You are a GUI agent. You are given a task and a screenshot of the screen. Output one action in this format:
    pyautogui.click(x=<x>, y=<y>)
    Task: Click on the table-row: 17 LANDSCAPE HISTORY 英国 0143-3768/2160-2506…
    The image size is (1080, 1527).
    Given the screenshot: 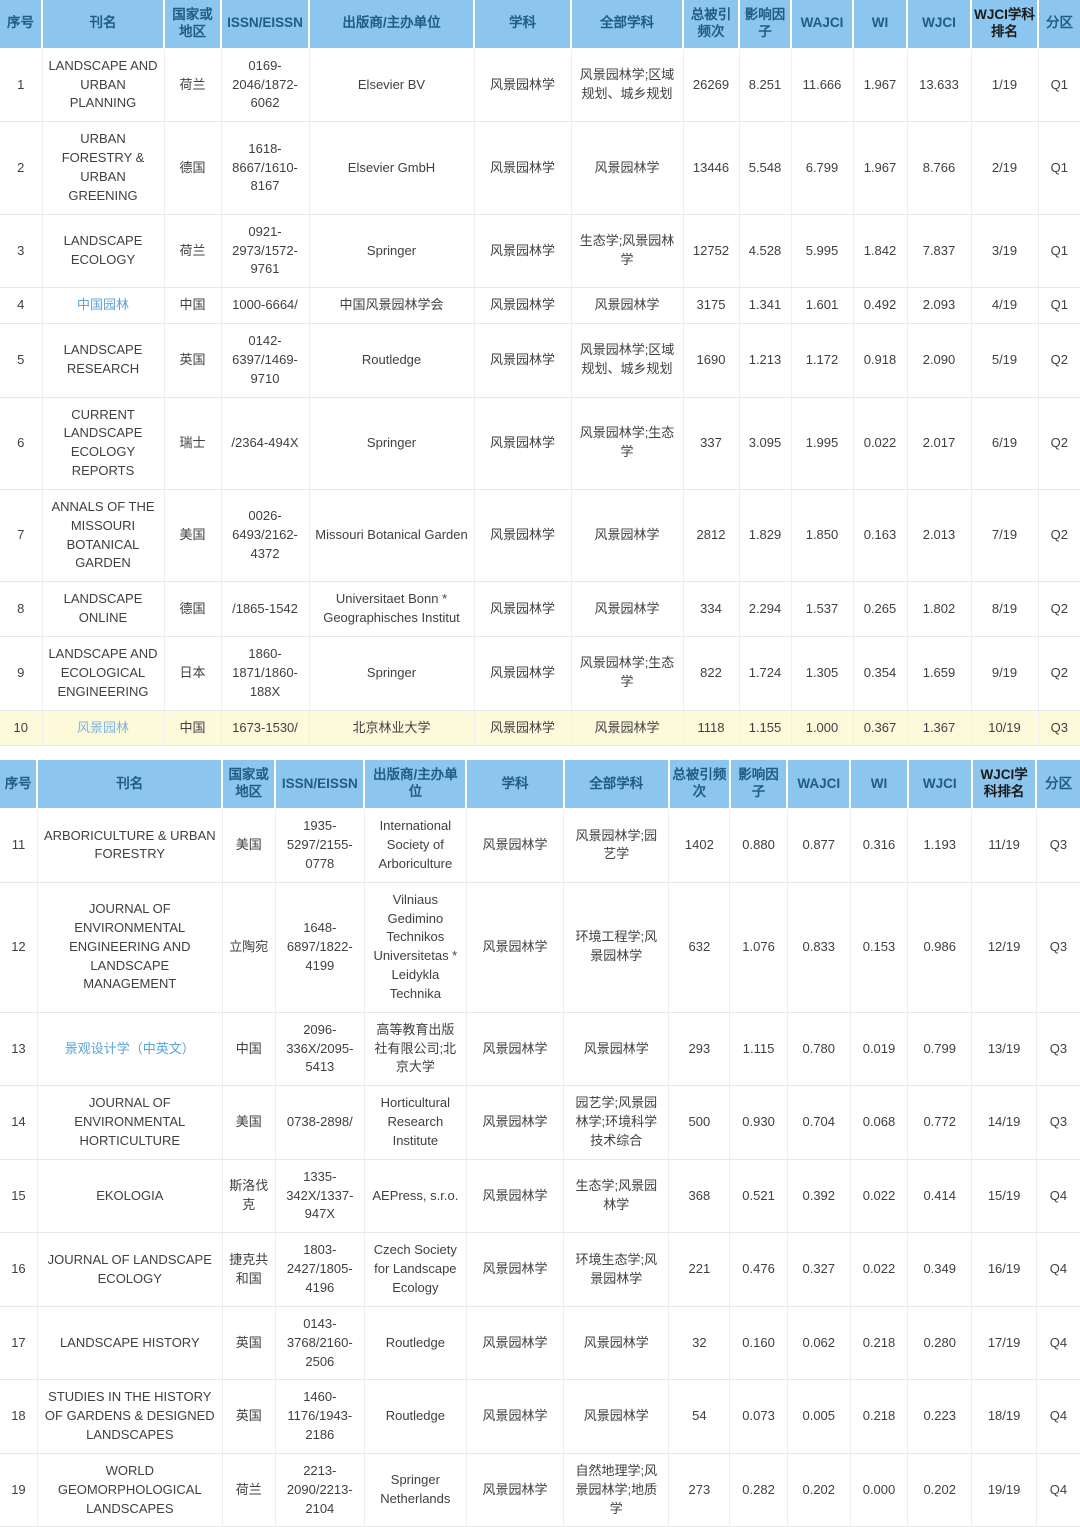 What is the action you would take?
    pyautogui.click(x=540, y=1343)
    